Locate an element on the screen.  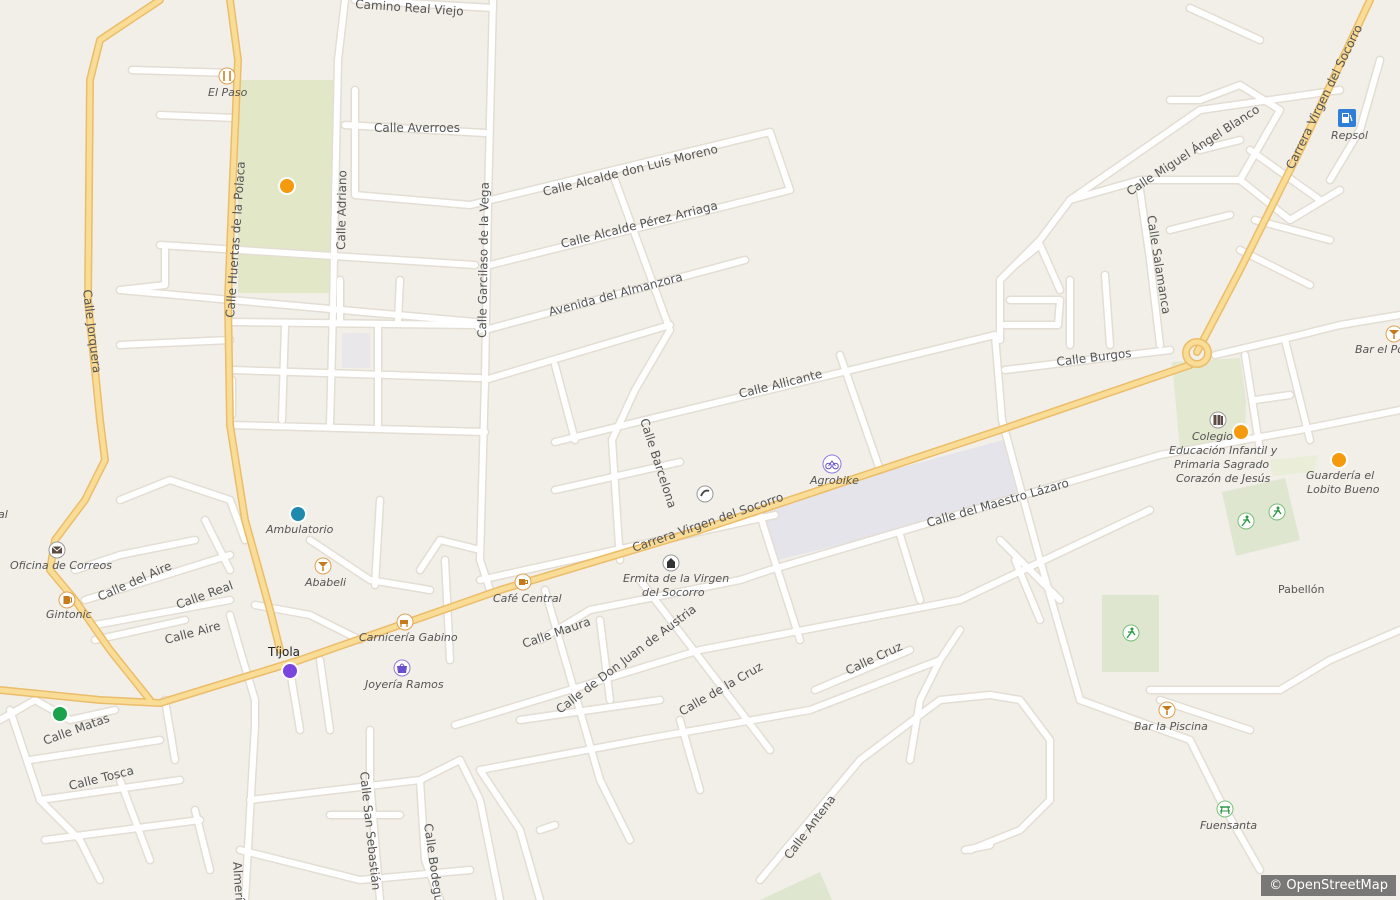
picnic-table-icon is located at coordinates (1225, 809).